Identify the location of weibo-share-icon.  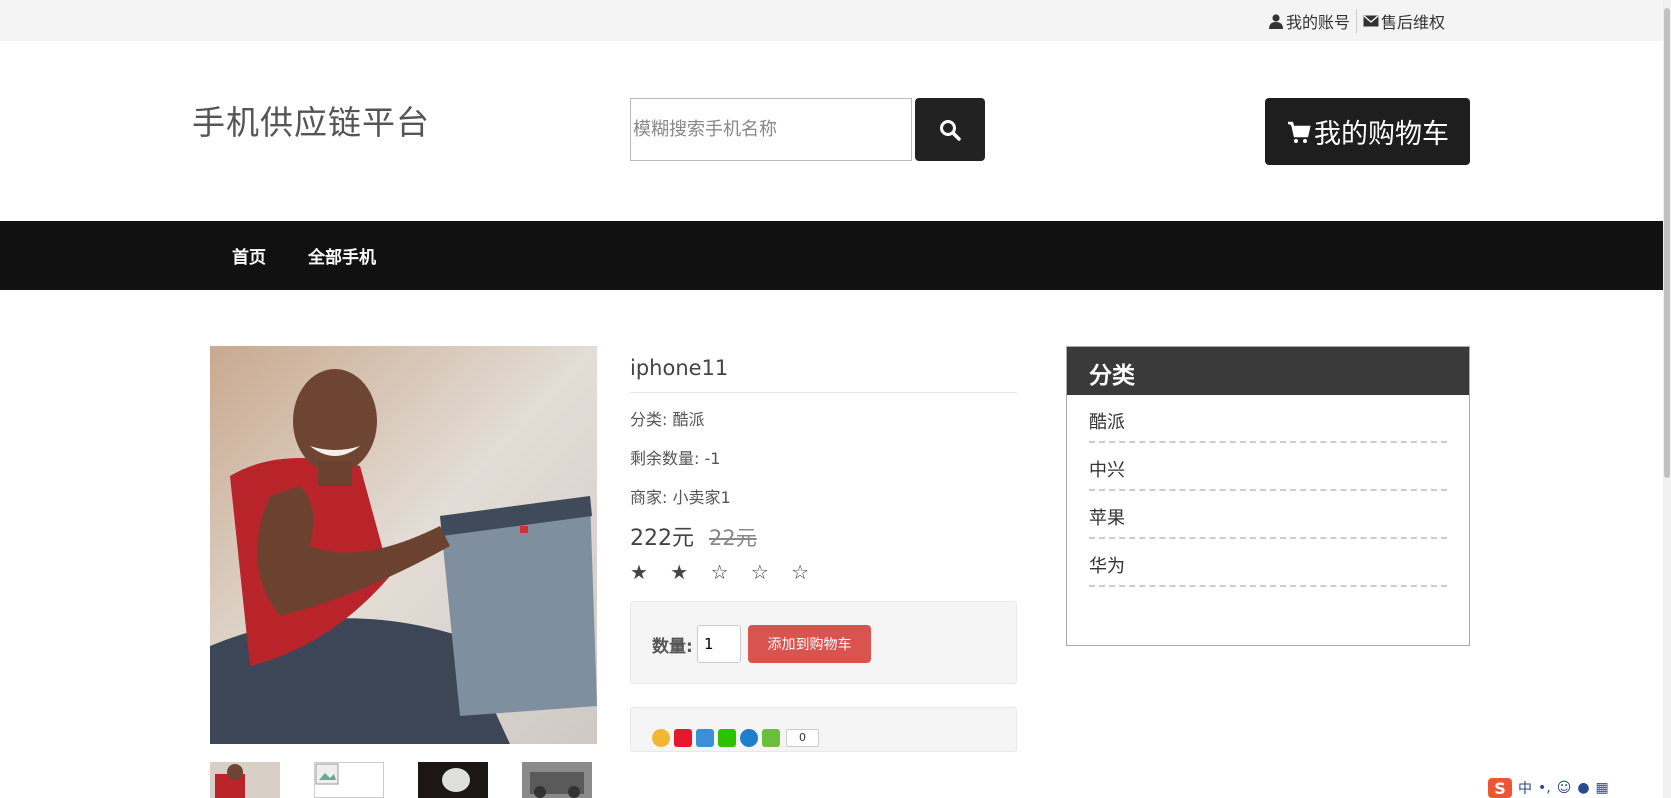
(683, 738).